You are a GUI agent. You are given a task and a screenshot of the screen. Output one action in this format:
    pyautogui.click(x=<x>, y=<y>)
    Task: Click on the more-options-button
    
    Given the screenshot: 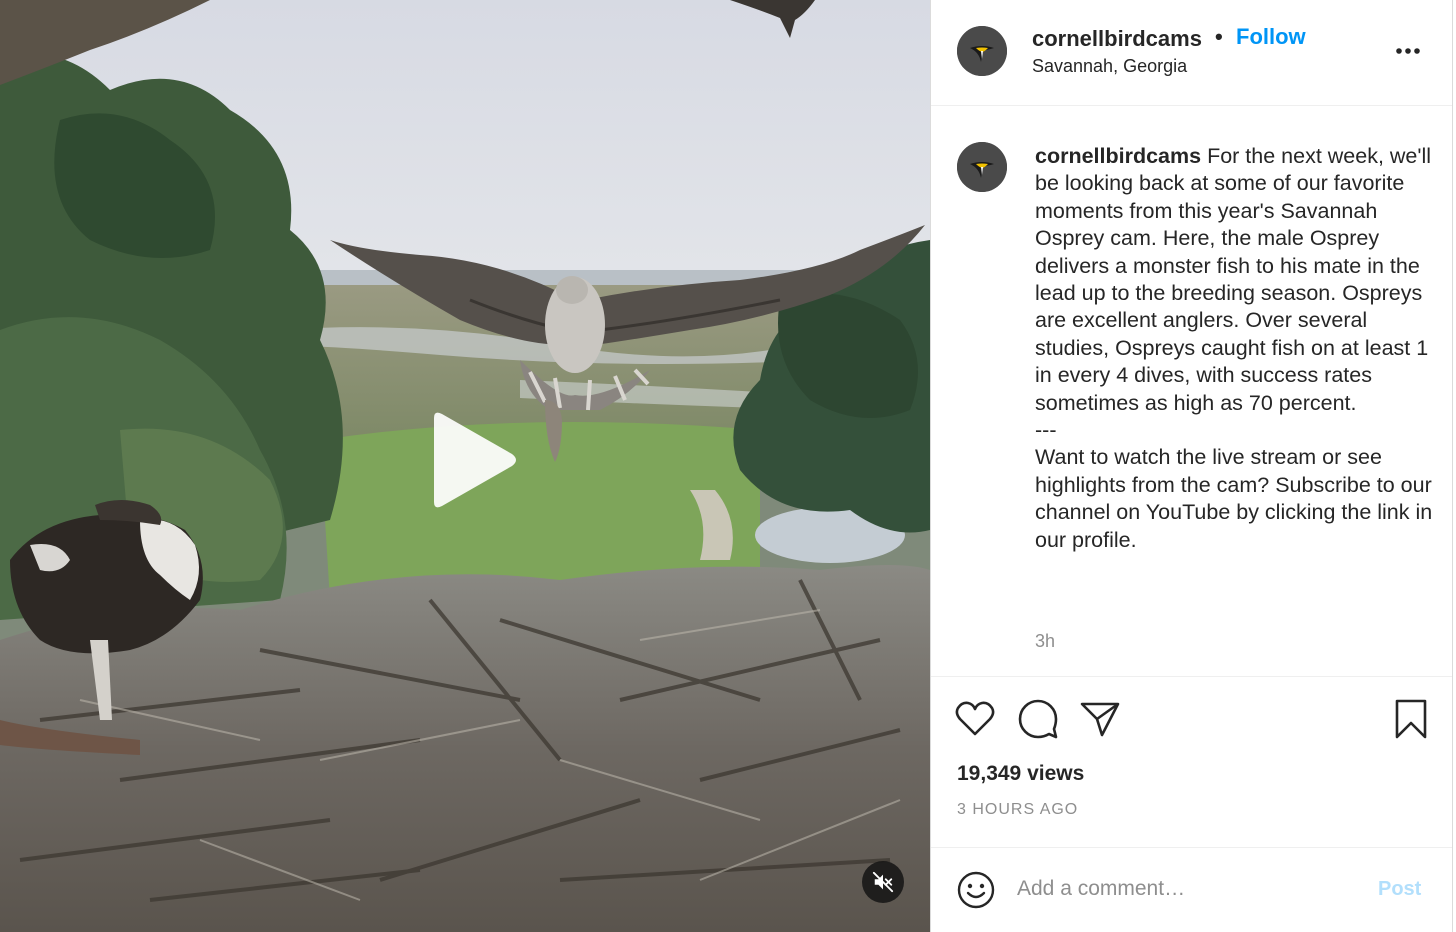 What is the action you would take?
    pyautogui.click(x=1408, y=51)
    